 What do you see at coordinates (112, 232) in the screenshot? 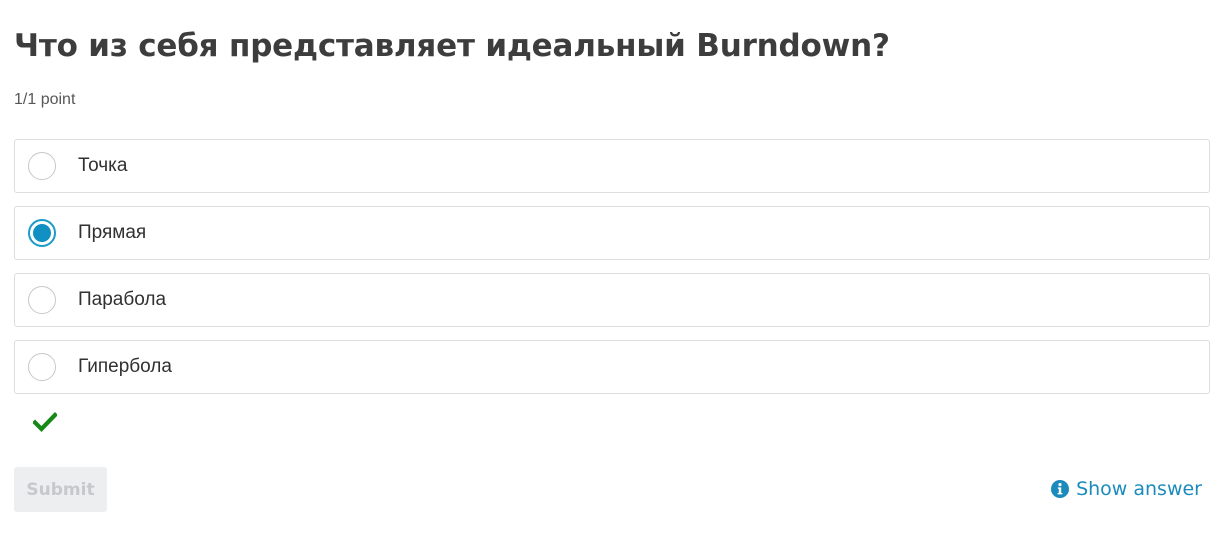
I see `option-label: Прямая` at bounding box center [112, 232].